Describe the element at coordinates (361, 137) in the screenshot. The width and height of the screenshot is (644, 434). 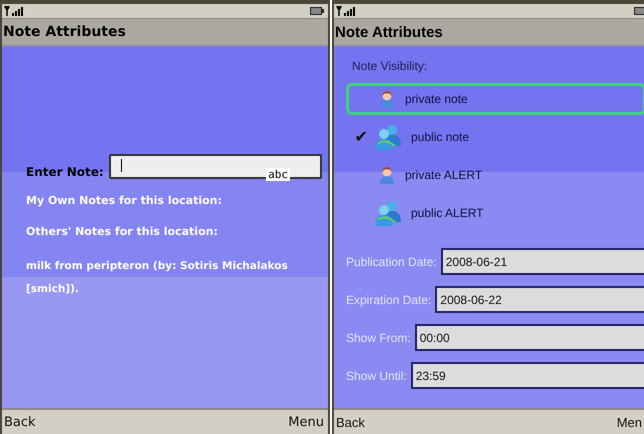
I see `check-mark: ✔` at that location.